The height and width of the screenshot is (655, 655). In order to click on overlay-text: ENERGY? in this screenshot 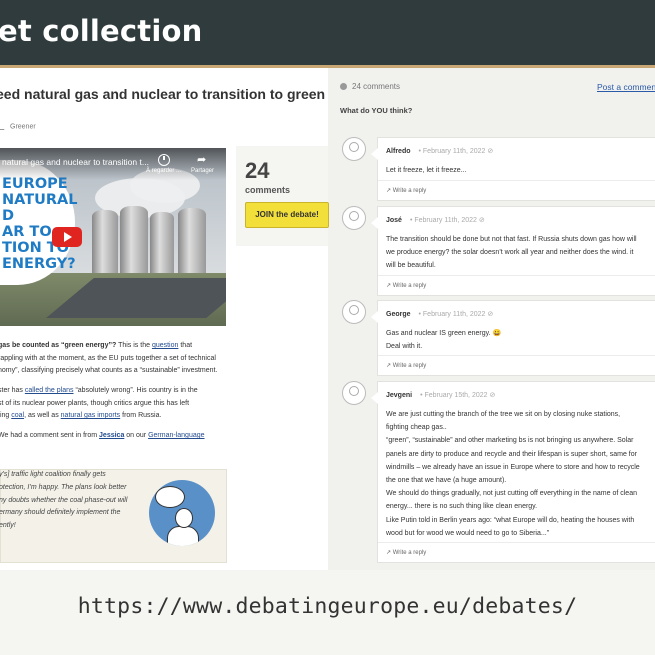, I will do `click(39, 264)`.